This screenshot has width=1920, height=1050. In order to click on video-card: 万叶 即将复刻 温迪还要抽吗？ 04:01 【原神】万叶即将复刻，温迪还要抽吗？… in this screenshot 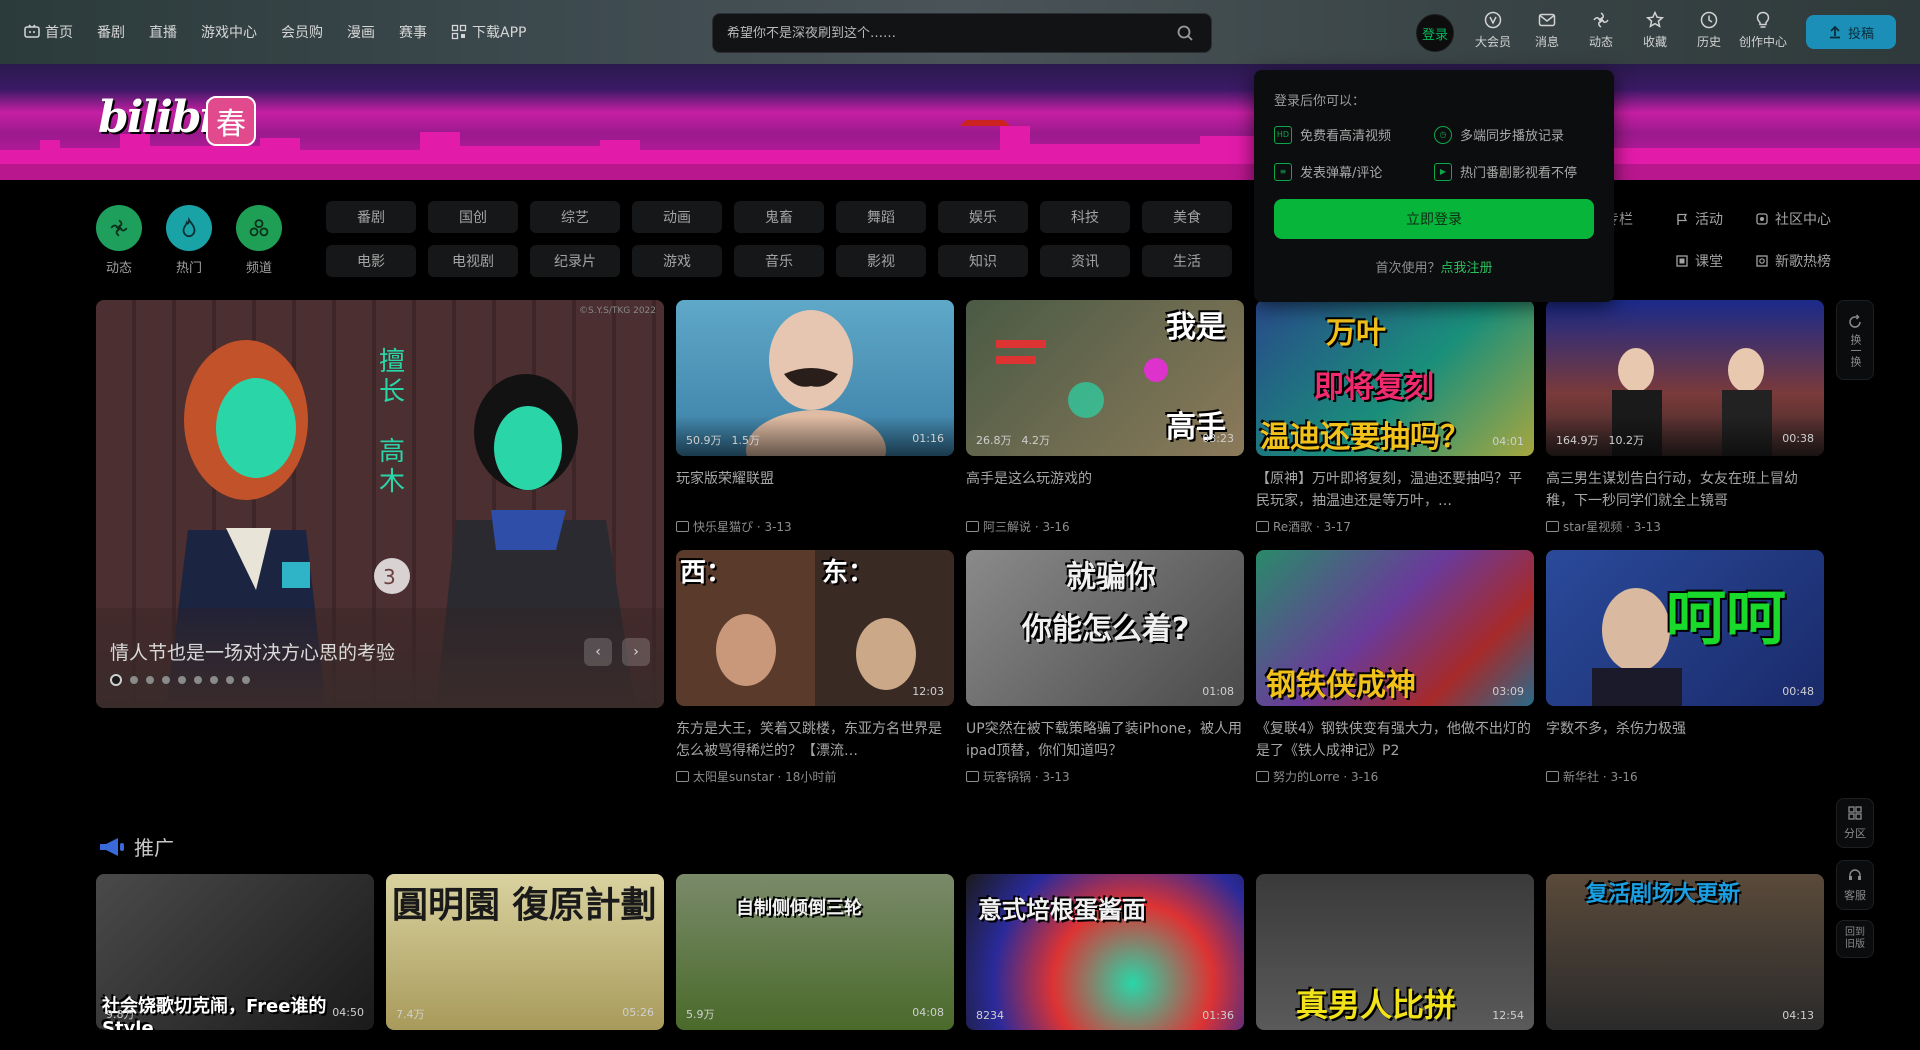, I will do `click(1395, 417)`.